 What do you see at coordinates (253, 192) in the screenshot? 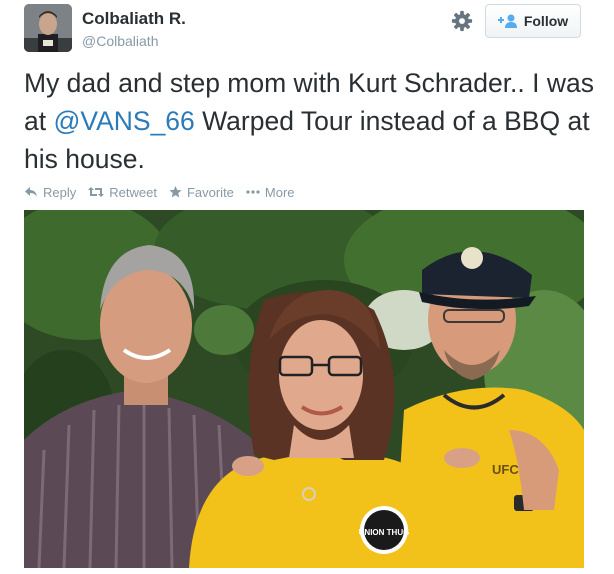
I see `more-dots-icon` at bounding box center [253, 192].